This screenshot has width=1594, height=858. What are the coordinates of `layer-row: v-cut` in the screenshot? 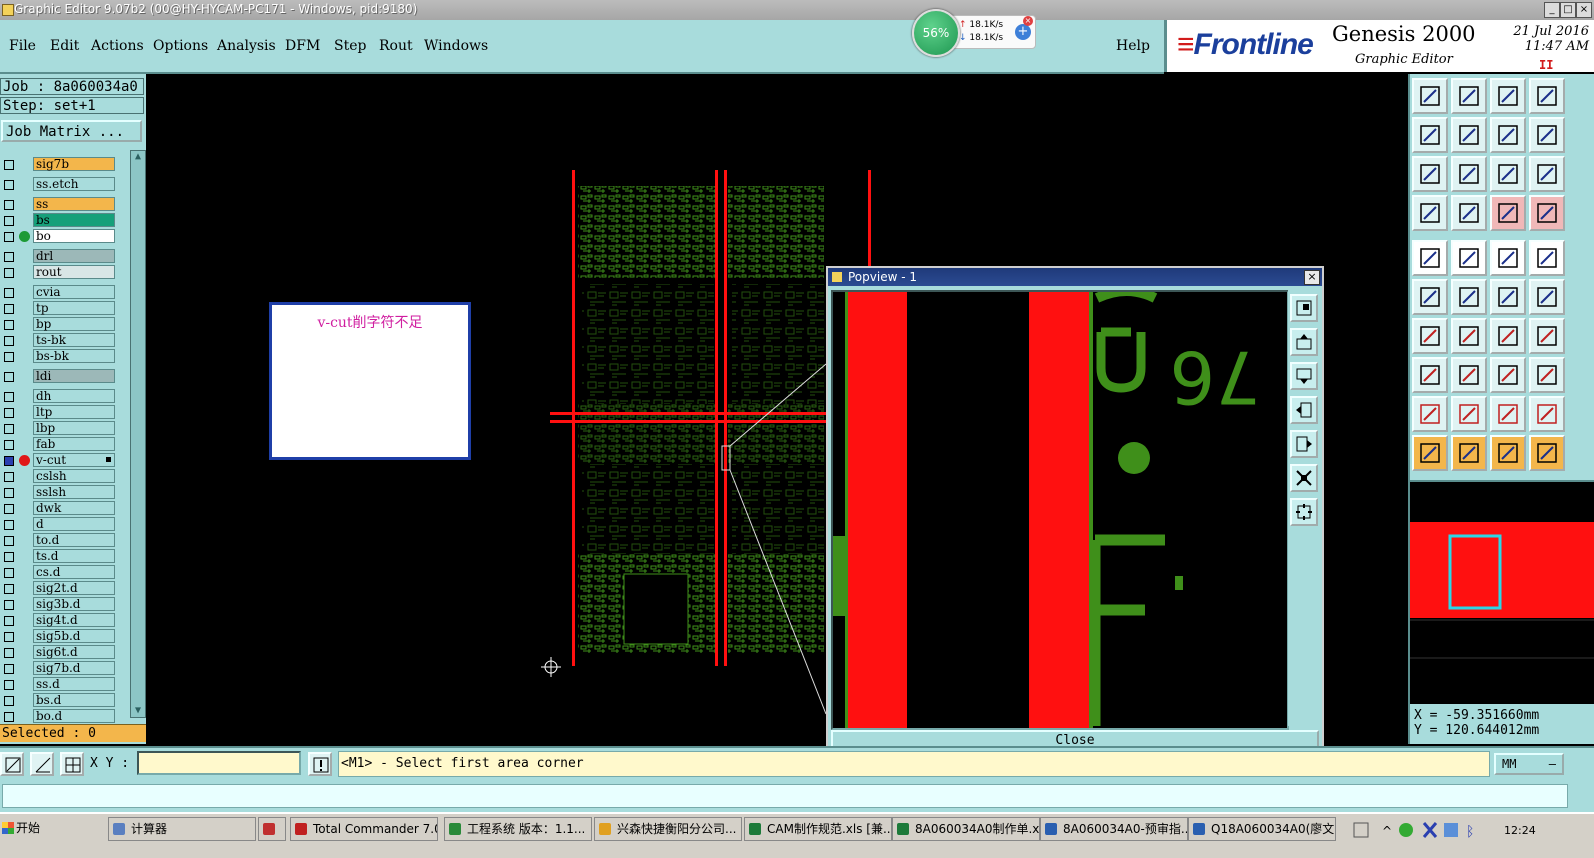 It's located at (59, 460).